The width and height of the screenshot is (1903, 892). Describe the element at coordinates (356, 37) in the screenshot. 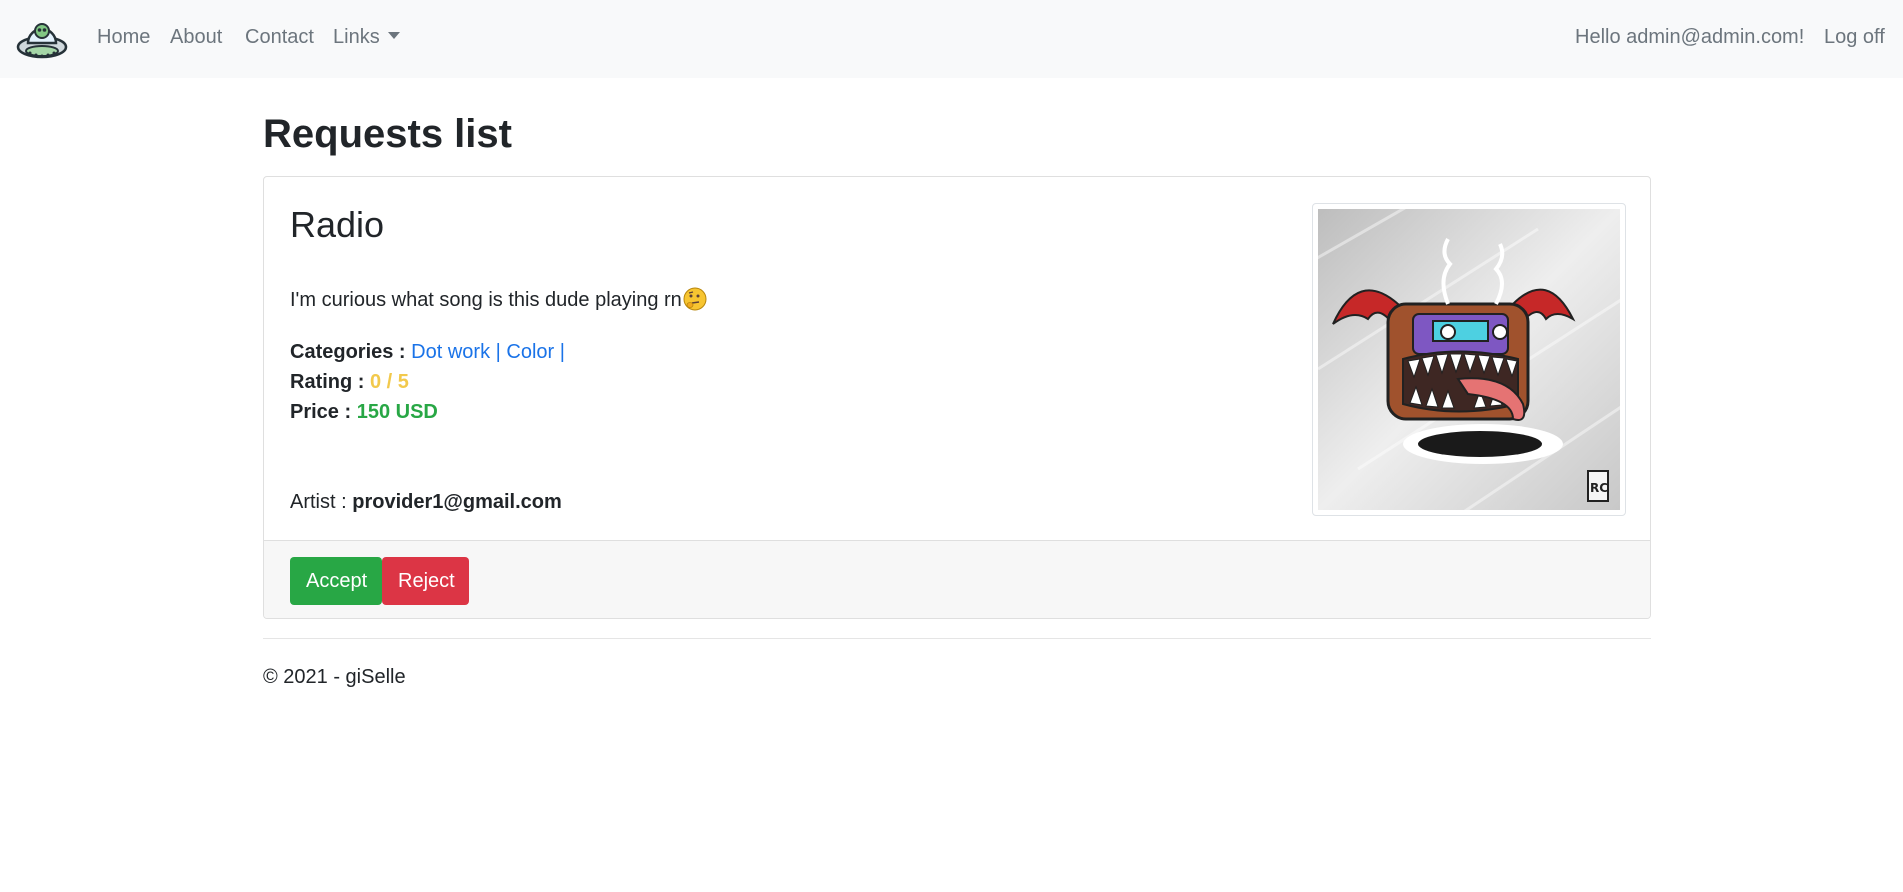

I see `nav-links-label: Links` at that location.